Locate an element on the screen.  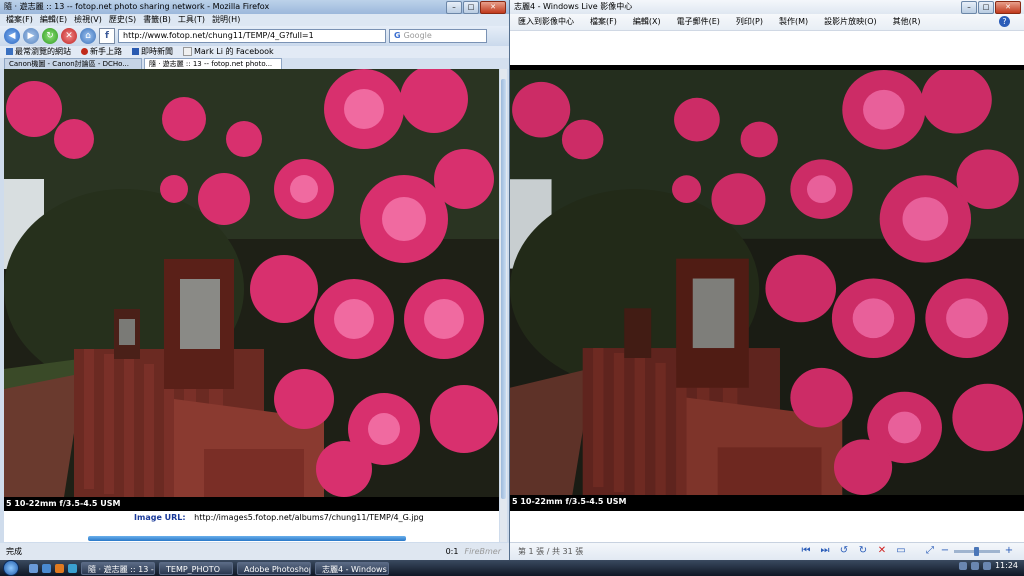
previous-button: ⏮ is located at coordinates (806, 551).